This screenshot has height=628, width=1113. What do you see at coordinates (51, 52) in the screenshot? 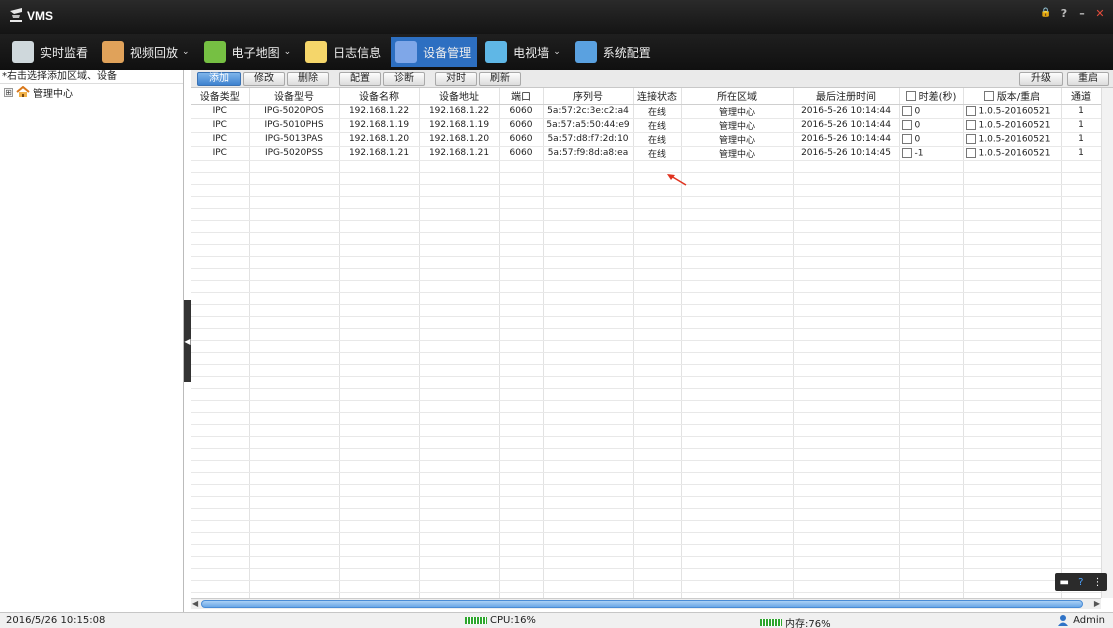
I see `menu-item-0: 实时监看` at bounding box center [51, 52].